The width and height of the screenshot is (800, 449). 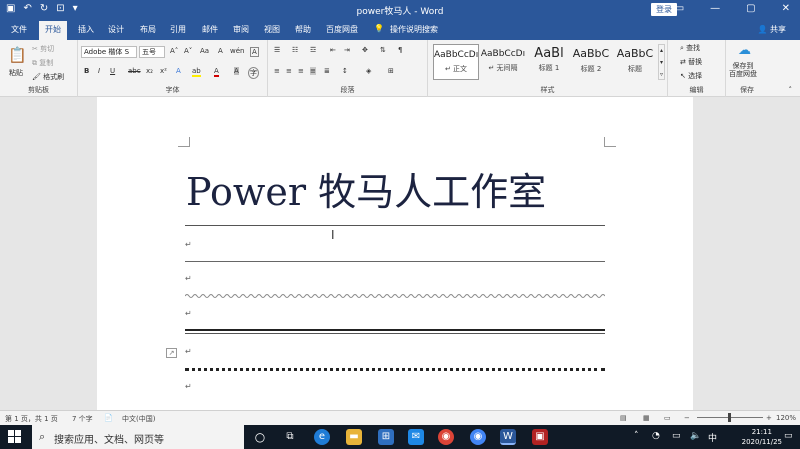 I want to click on print-layout-icon: ▦, so click(x=646, y=418).